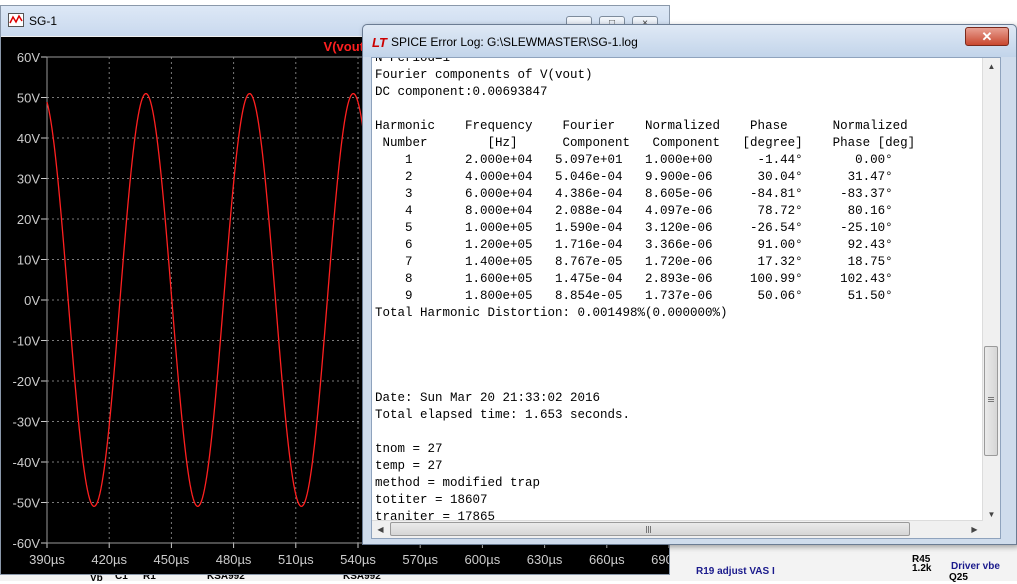 The height and width of the screenshot is (584, 1017). What do you see at coordinates (958, 577) in the screenshot?
I see `schematic-label: Q25` at bounding box center [958, 577].